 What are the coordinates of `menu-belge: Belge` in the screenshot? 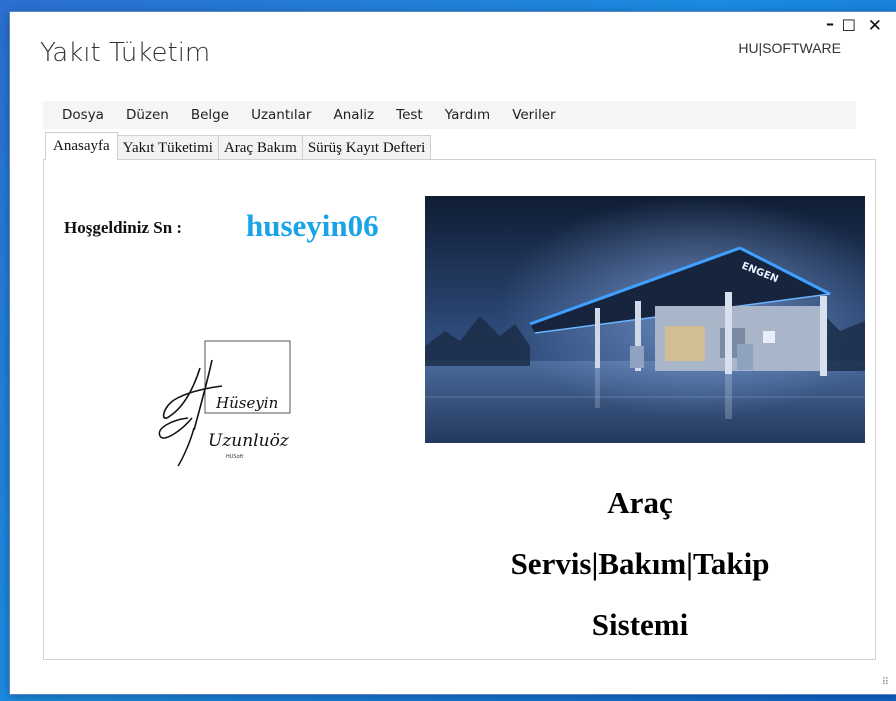 It's located at (210, 115).